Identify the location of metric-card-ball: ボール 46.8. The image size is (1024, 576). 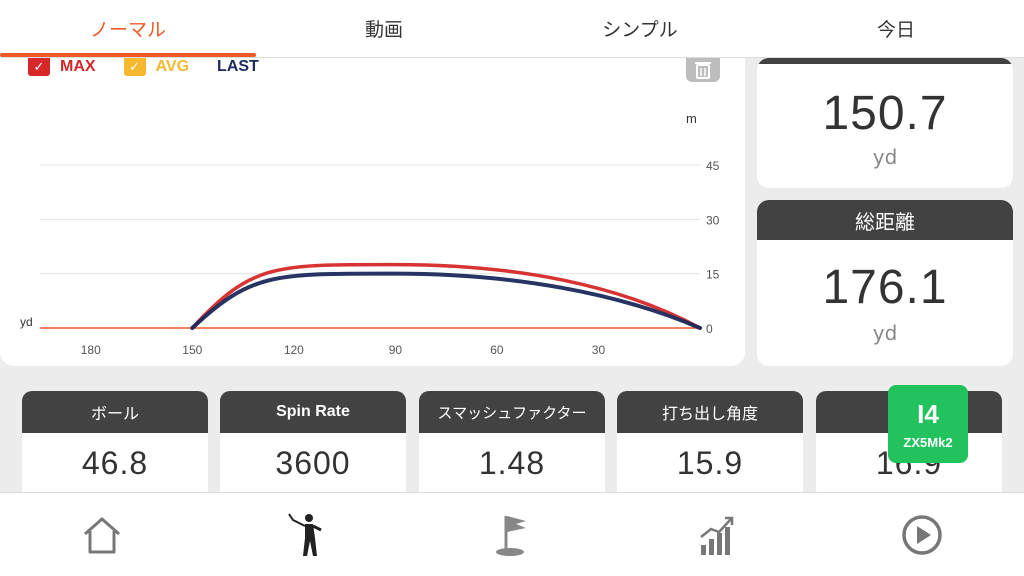
(115, 446).